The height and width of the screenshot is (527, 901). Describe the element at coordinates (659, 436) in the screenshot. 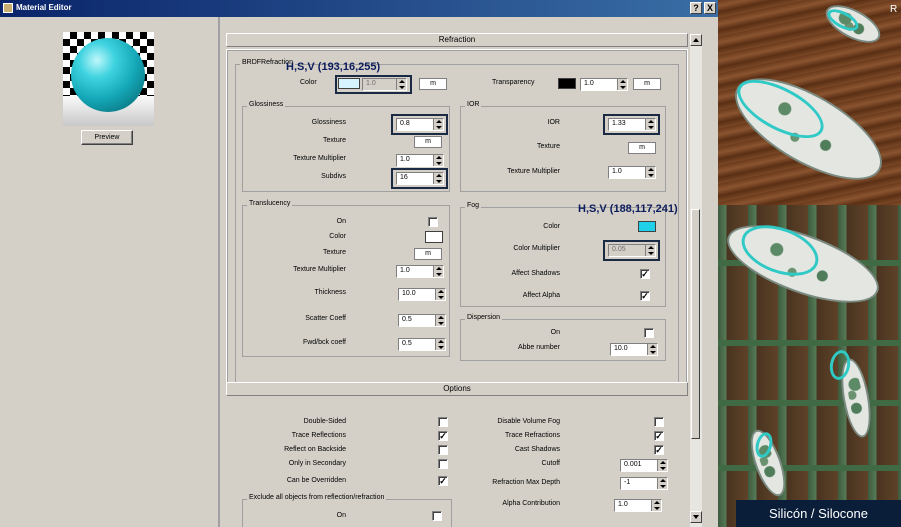

I see `trace-refractions-checkbox: ✓` at that location.